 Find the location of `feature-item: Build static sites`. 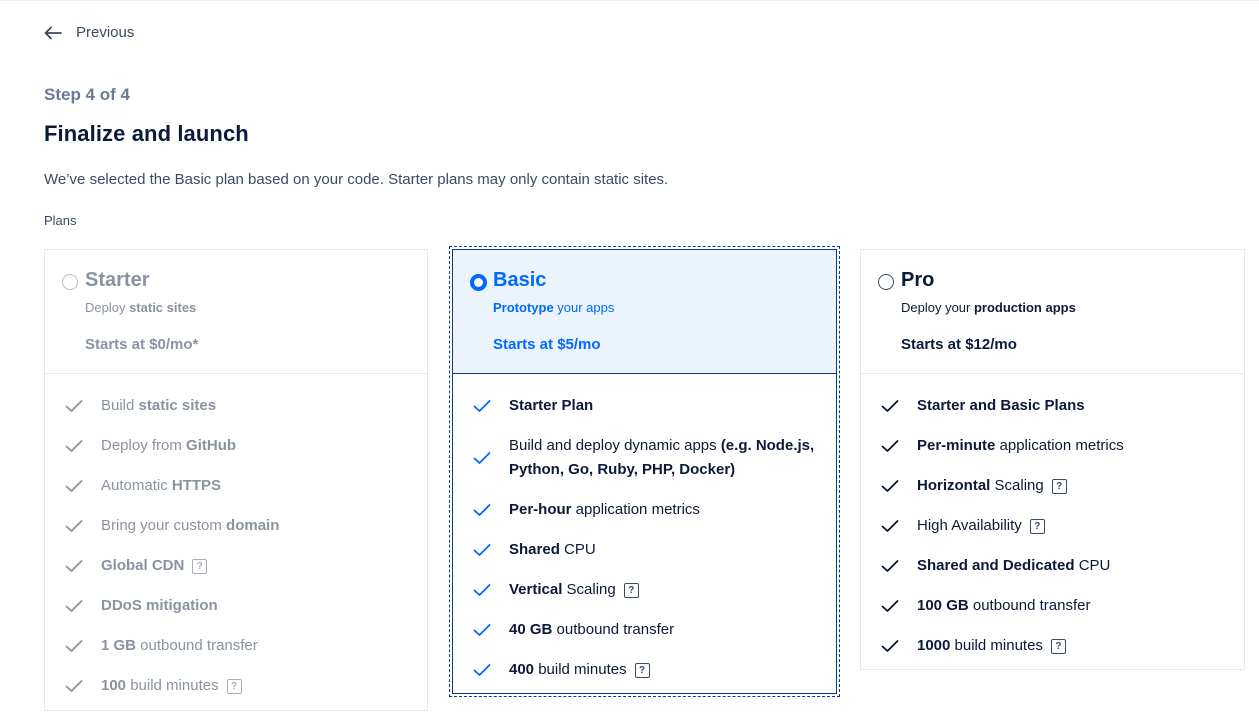

feature-item: Build static sites is located at coordinates (236, 406).